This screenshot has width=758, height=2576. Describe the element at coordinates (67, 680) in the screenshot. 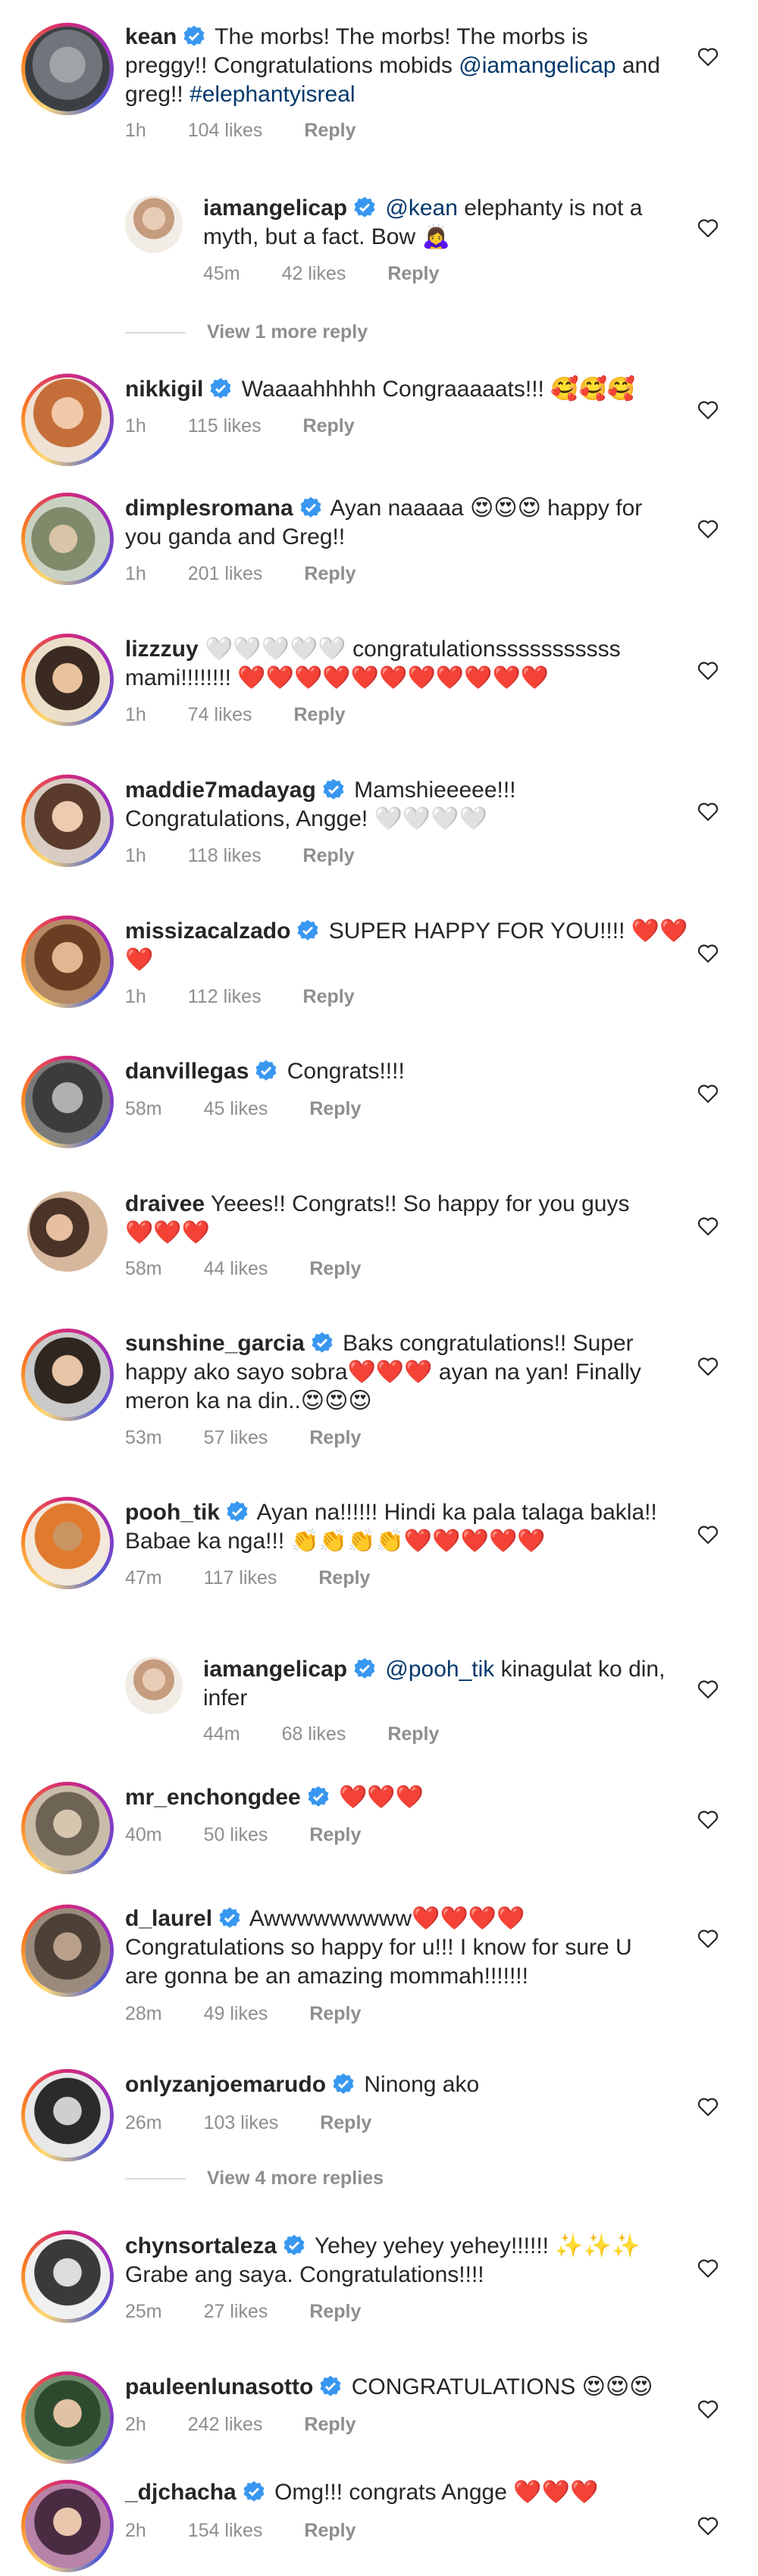

I see `avatar-lizzzuy` at that location.